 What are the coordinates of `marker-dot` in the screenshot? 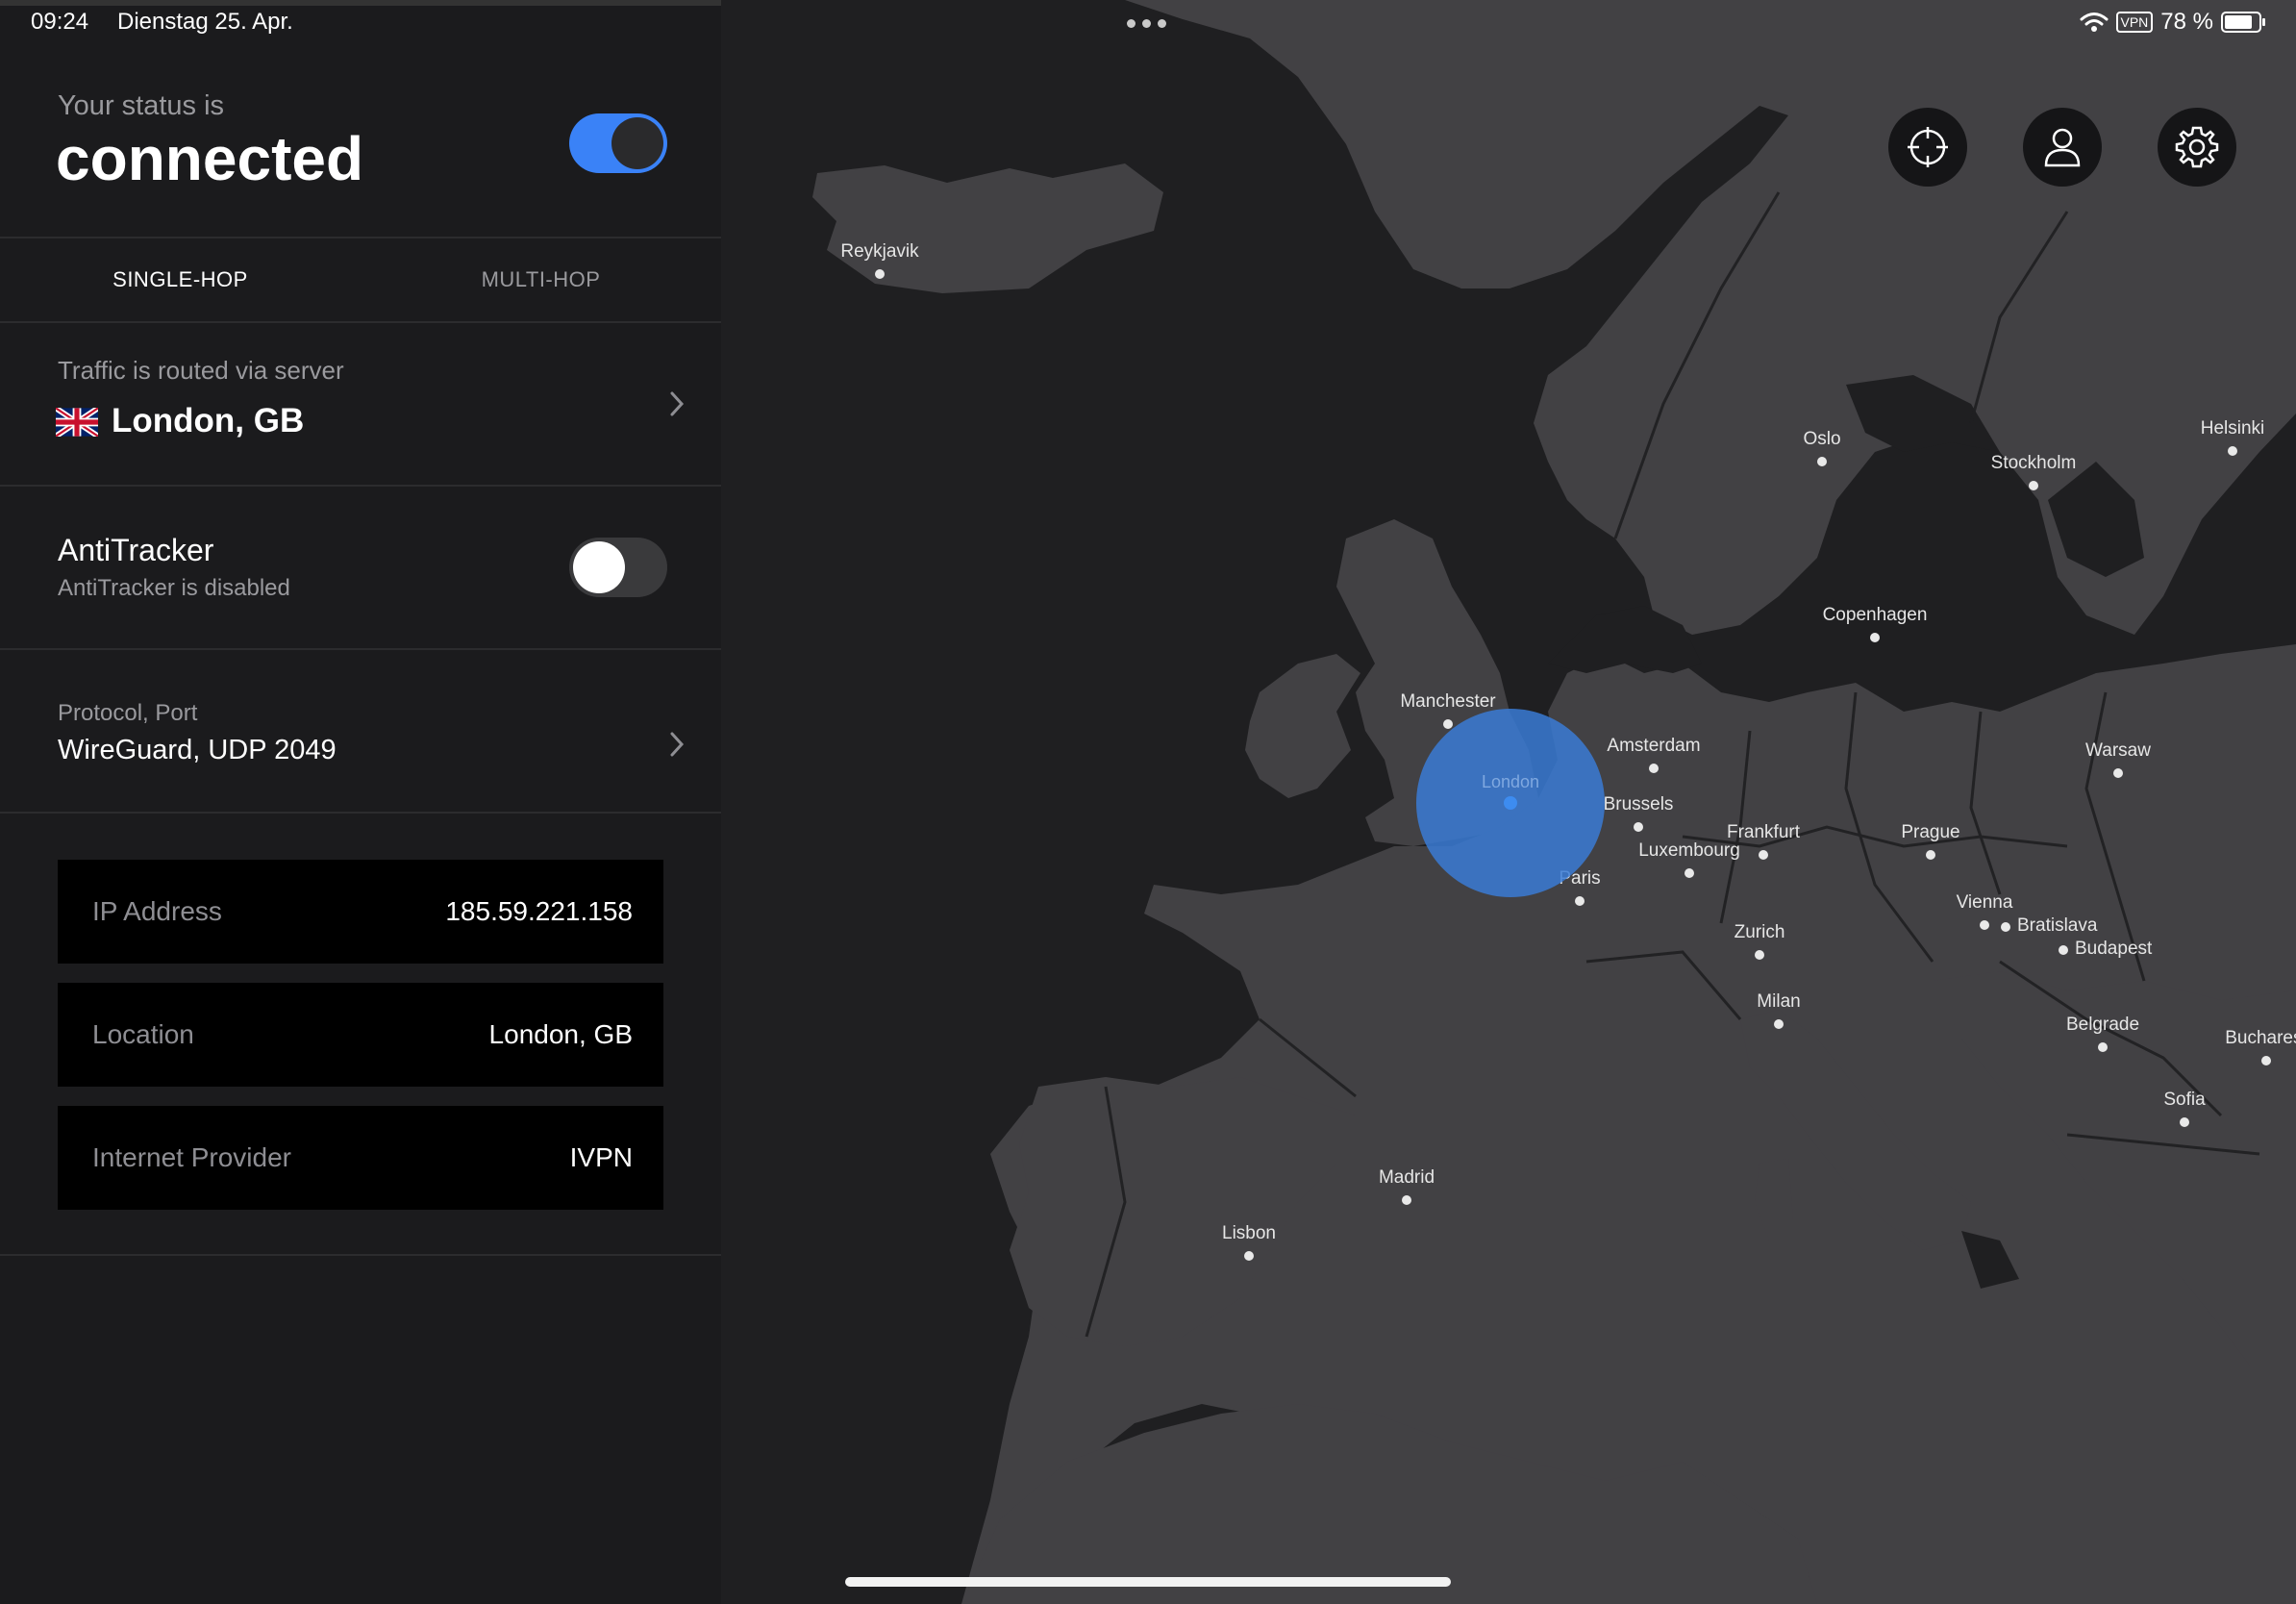 It's located at (1510, 803).